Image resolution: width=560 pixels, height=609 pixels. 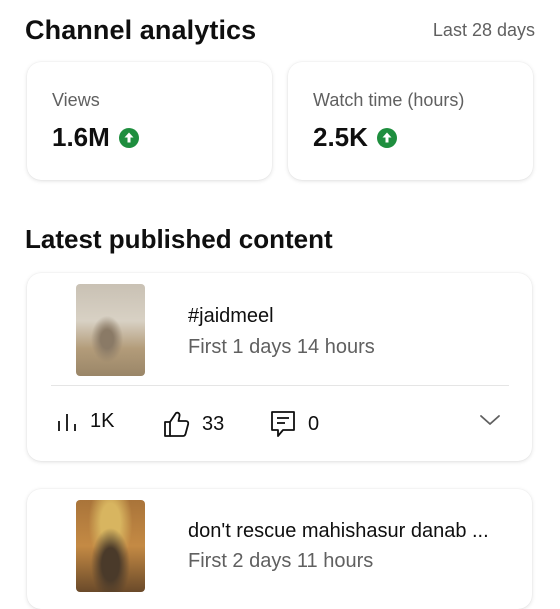 What do you see at coordinates (213, 423) in the screenshot?
I see `likes-count: 33` at bounding box center [213, 423].